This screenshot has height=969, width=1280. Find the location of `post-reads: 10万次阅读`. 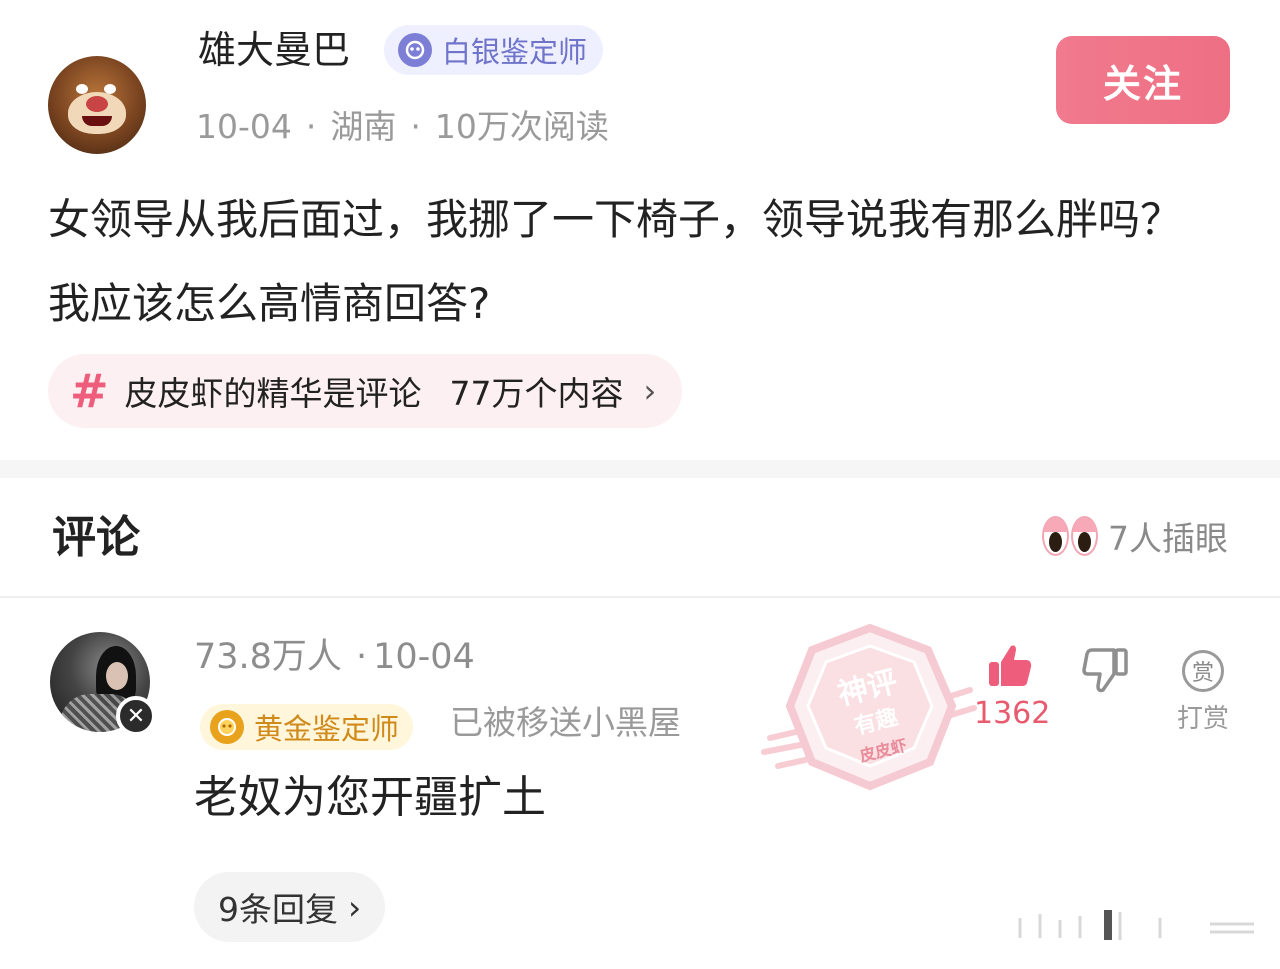

post-reads: 10万次阅读 is located at coordinates (521, 126).